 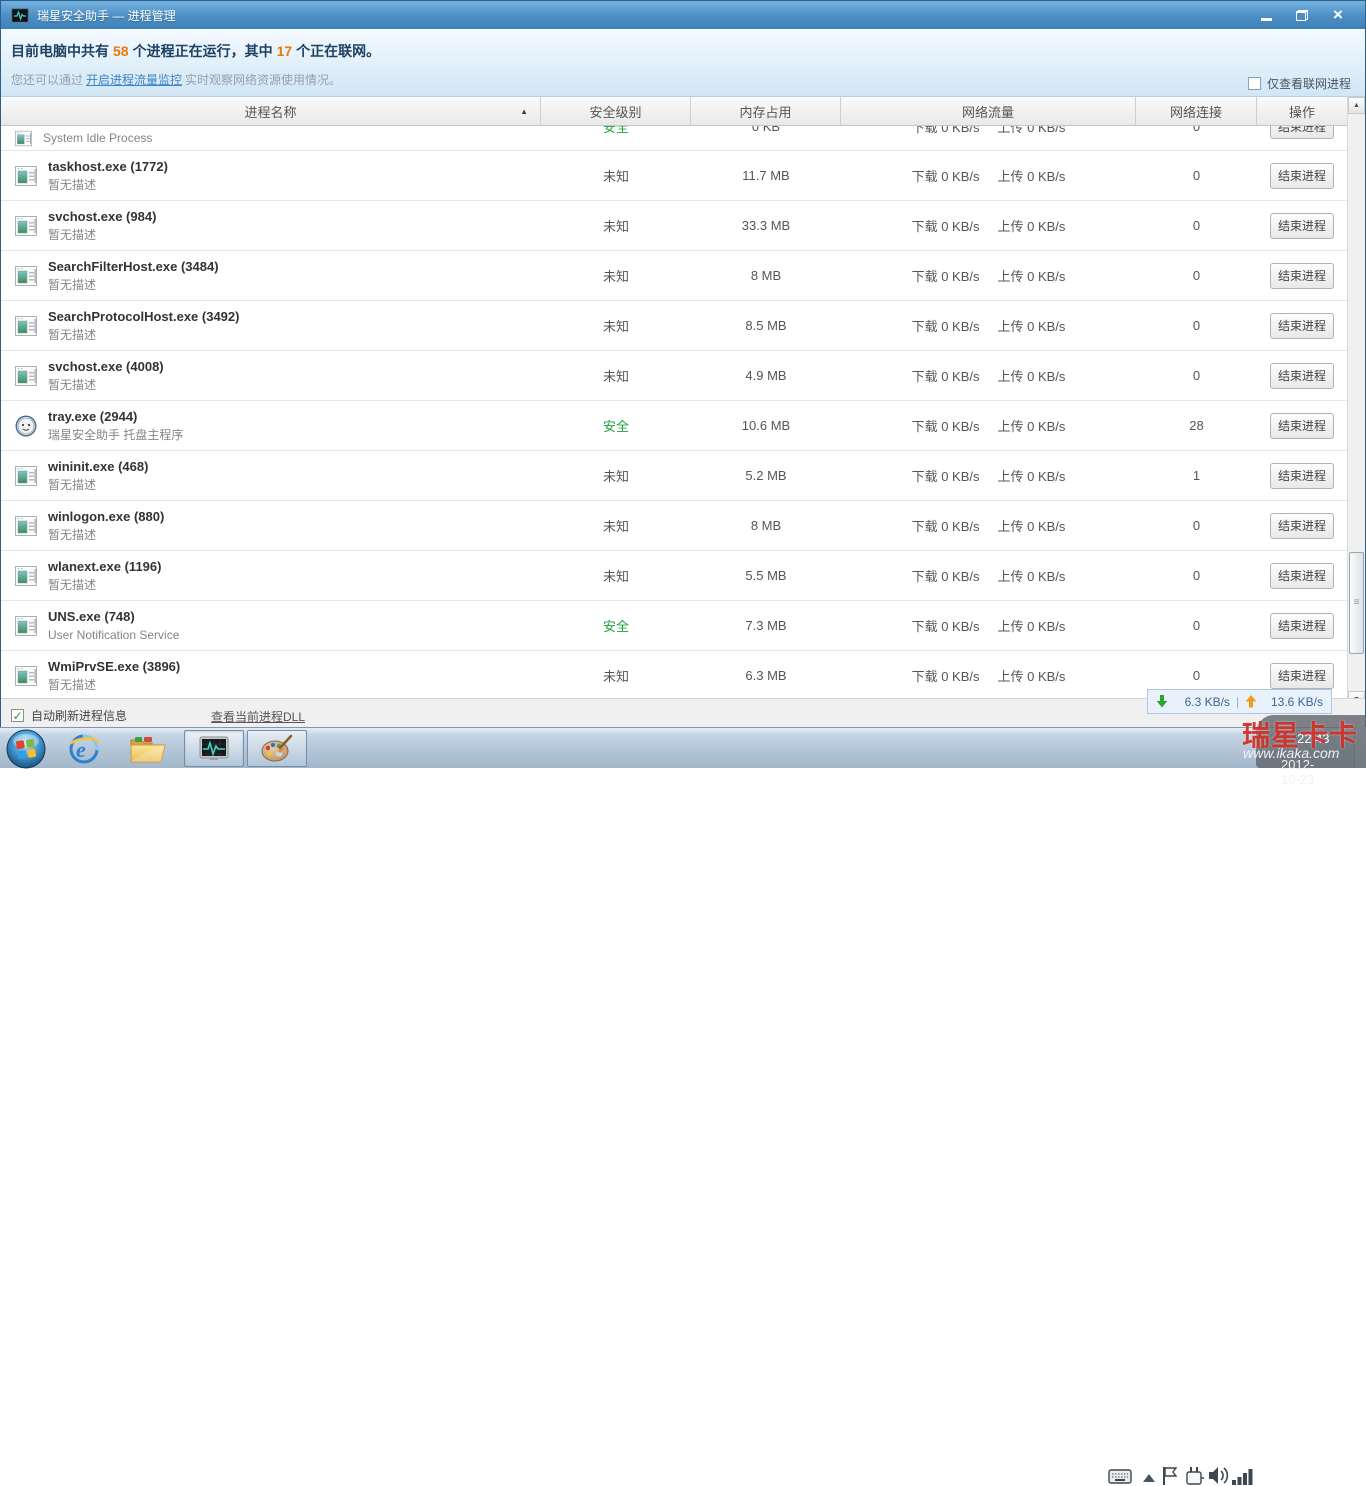 I want to click on autorefresh-label: 自动刷新进程信息, so click(x=79, y=716).